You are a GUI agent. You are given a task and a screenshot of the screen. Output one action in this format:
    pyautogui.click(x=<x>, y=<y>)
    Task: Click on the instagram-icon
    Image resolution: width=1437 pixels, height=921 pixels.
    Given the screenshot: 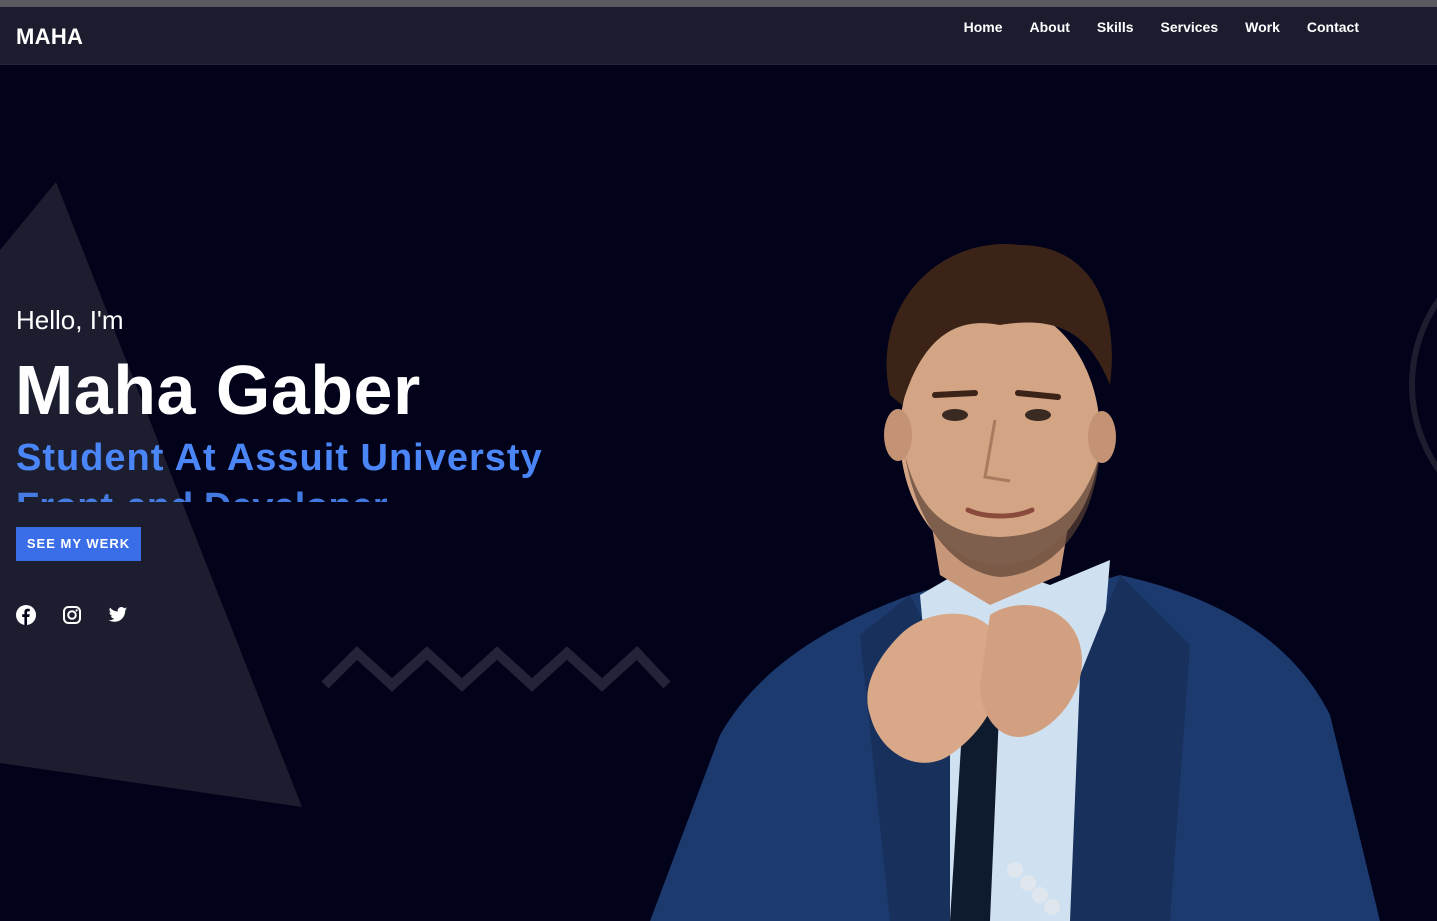 What is the action you would take?
    pyautogui.click(x=72, y=615)
    